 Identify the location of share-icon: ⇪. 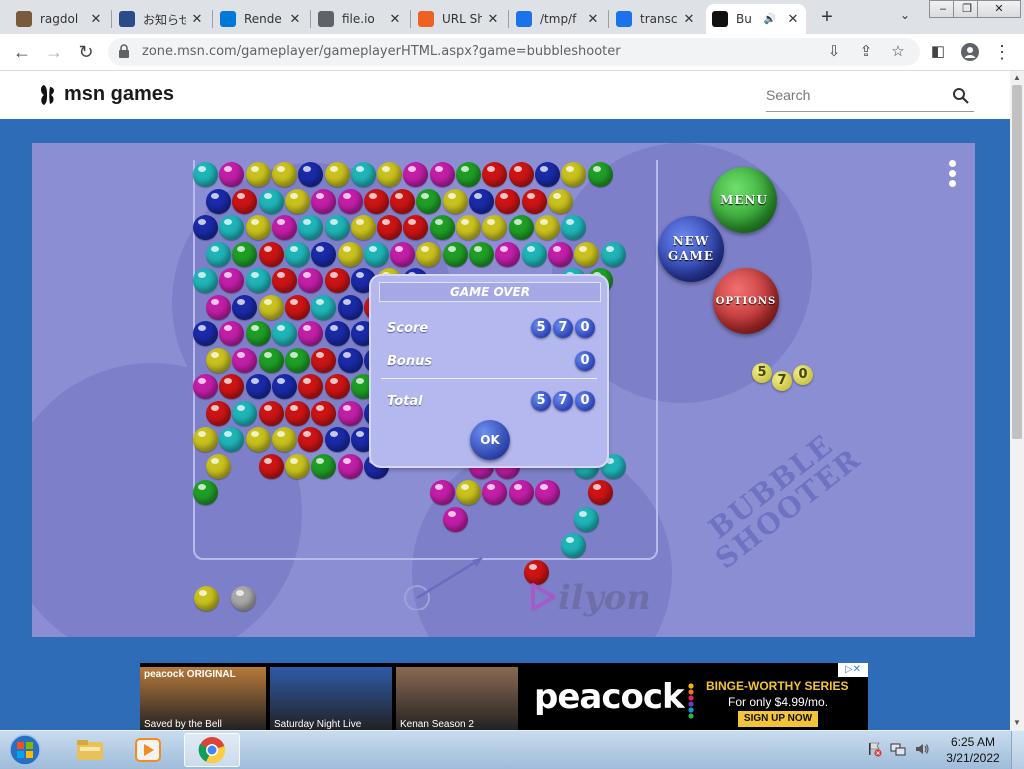
(866, 52).